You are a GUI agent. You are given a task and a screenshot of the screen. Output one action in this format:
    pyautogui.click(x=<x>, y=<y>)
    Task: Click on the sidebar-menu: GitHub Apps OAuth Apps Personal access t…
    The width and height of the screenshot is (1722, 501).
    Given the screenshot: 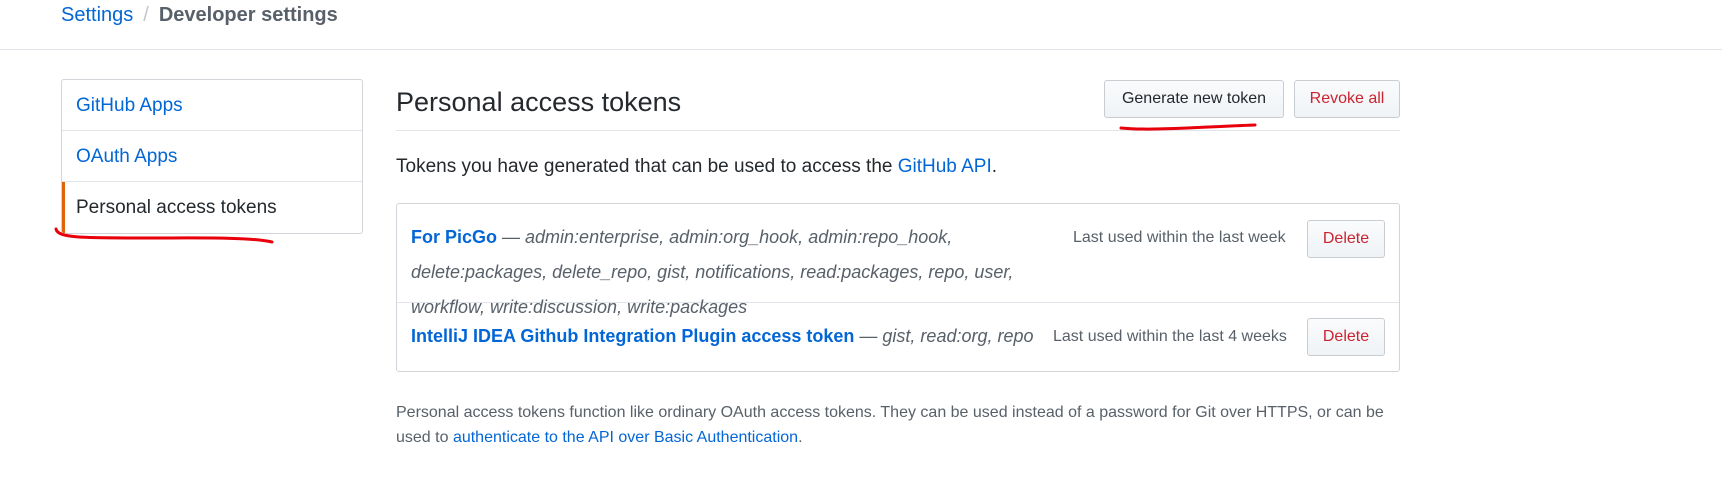 What is the action you would take?
    pyautogui.click(x=212, y=156)
    